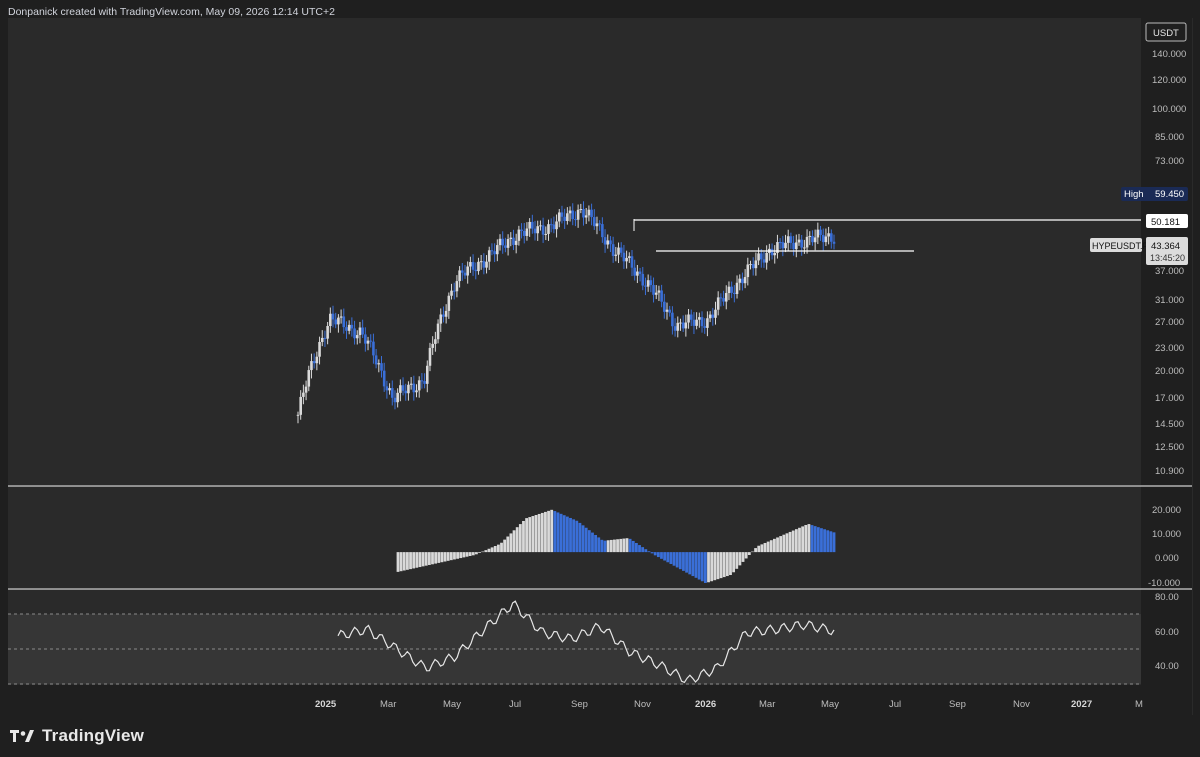 This screenshot has height=757, width=1200. Describe the element at coordinates (1167, 666) in the screenshot. I see `rsi-tick: 40.00` at that location.